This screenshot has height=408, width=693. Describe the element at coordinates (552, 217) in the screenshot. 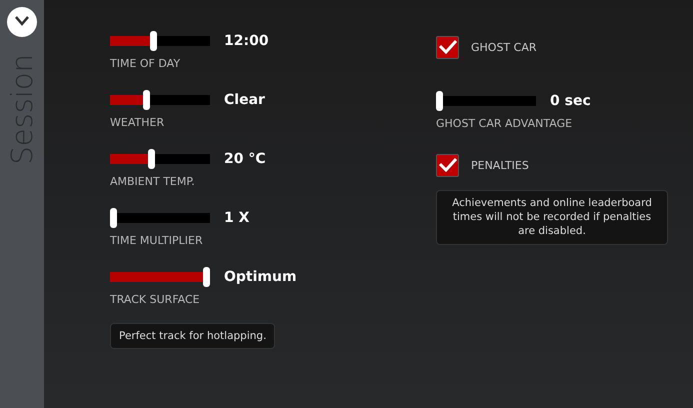

I see `warning-note: Achievements and online leaderboard times will not be recorded if penalties are disabled.` at that location.